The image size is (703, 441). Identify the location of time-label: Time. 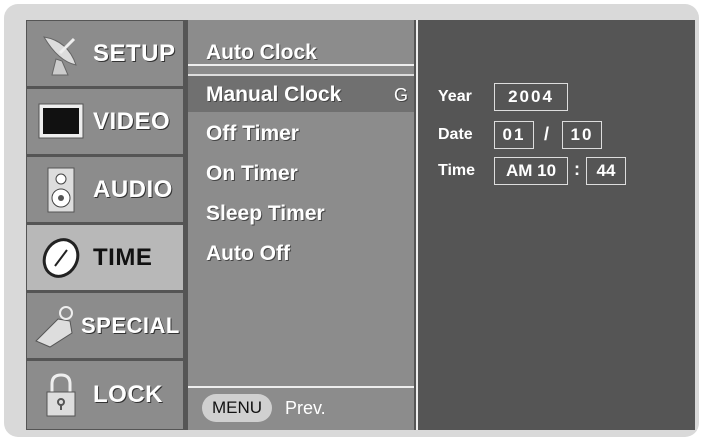
(457, 170).